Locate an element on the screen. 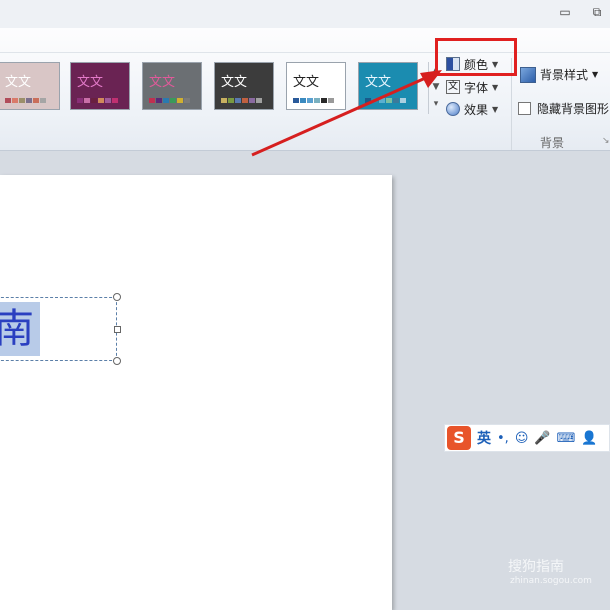 This screenshot has width=610, height=610. ime-toolbar: S 英 •, ☺ 🎤 ⌨ 👤 is located at coordinates (527, 438).